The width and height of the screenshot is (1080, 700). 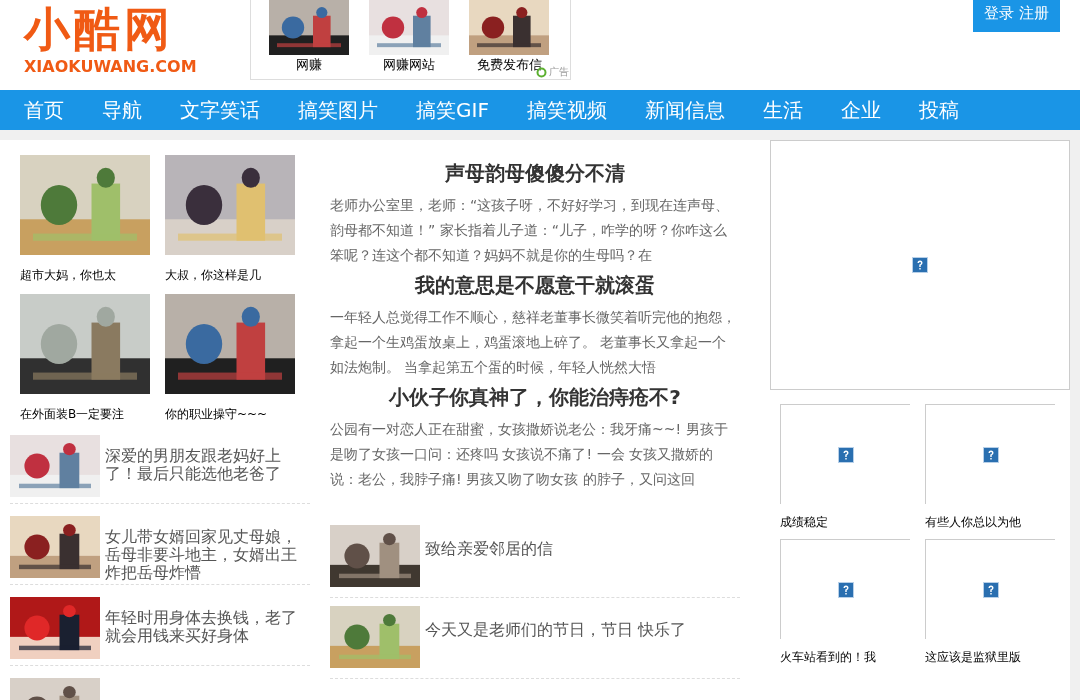 I want to click on ad-label: 网赚网站, so click(x=409, y=65).